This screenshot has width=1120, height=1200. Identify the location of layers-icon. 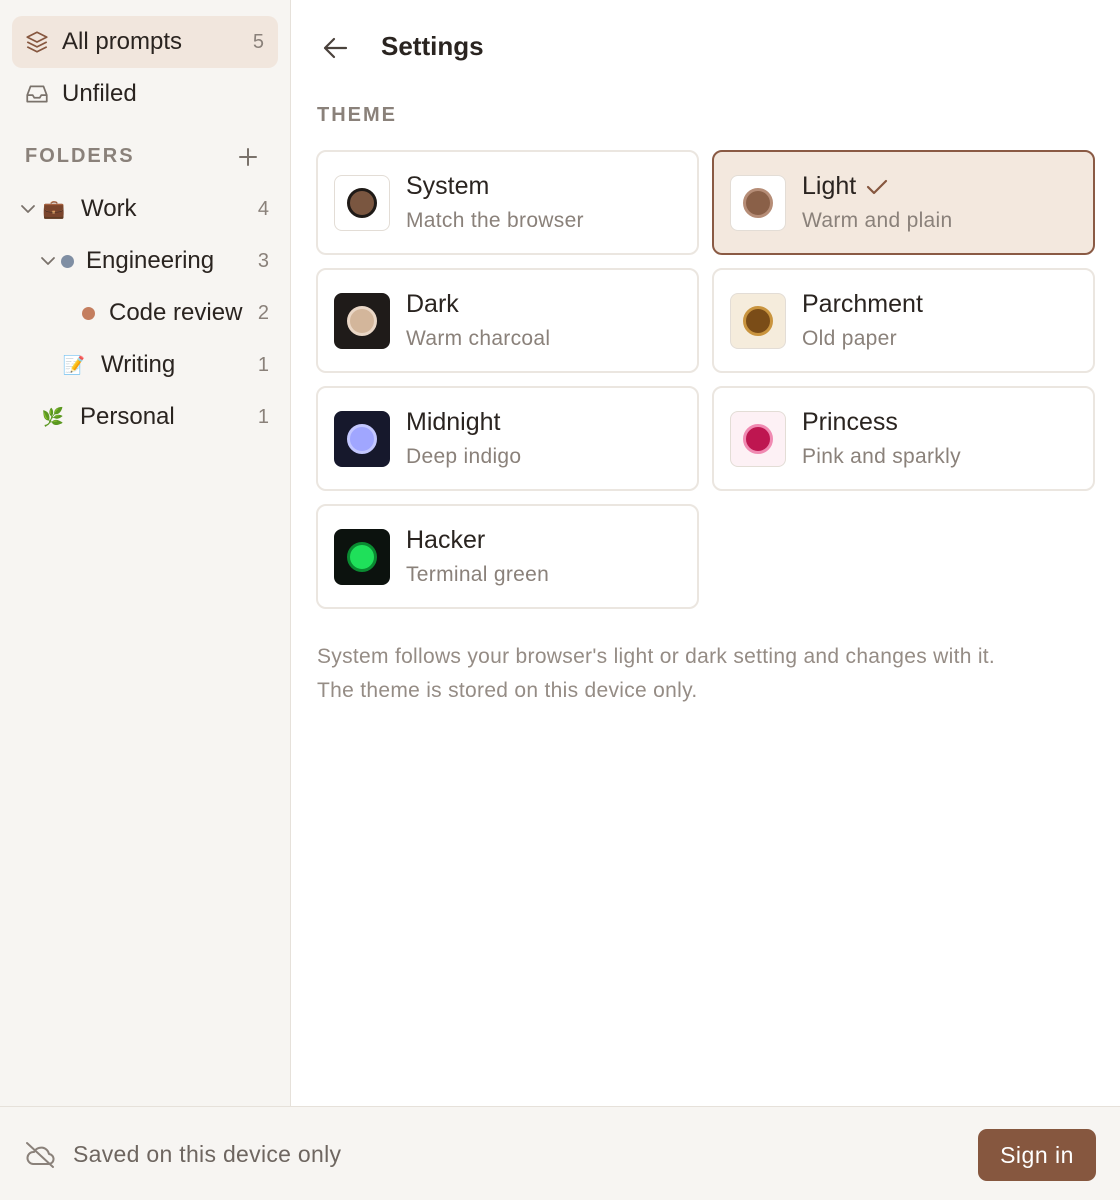
(37, 42).